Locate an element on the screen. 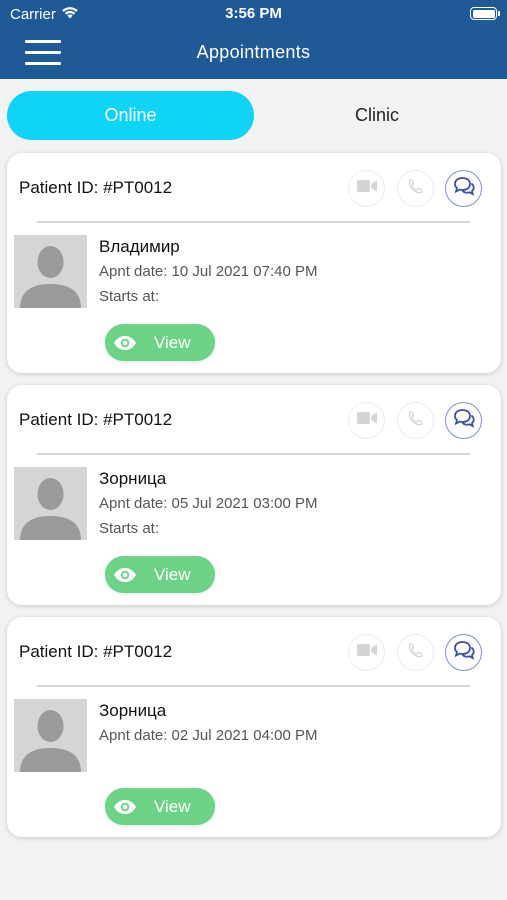  status-bar: Carrier 3:56 PM is located at coordinates (253, 14).